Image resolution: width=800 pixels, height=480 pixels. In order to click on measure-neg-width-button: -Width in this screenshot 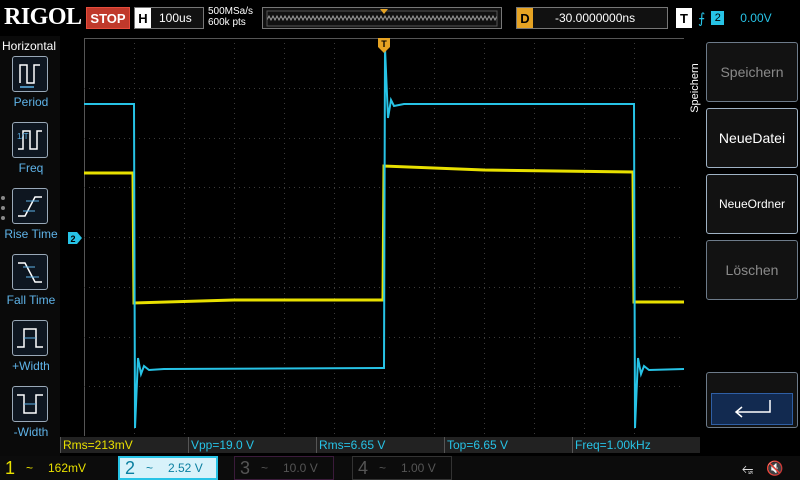, I will do `click(31, 417)`.